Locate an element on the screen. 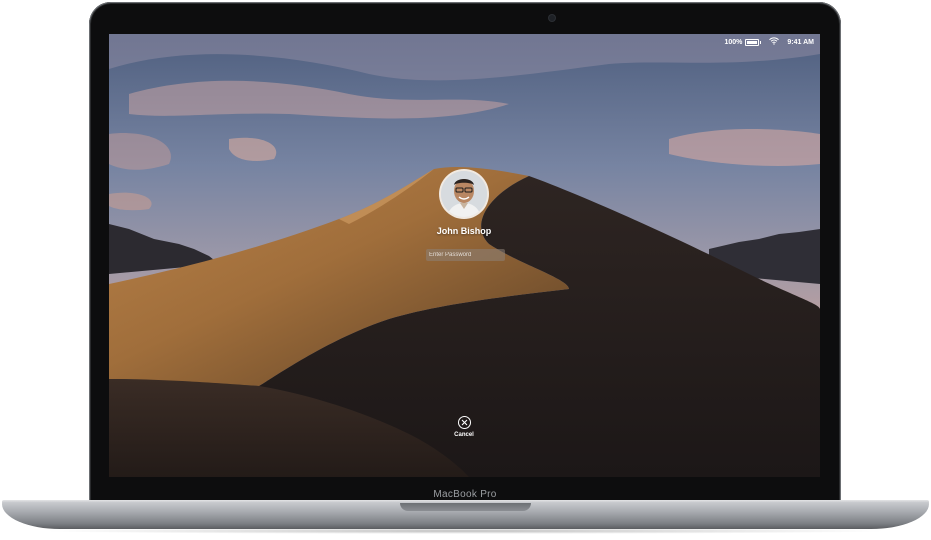 This screenshot has height=540, width=931. model-label: MacBook Pro is located at coordinates (465, 494).